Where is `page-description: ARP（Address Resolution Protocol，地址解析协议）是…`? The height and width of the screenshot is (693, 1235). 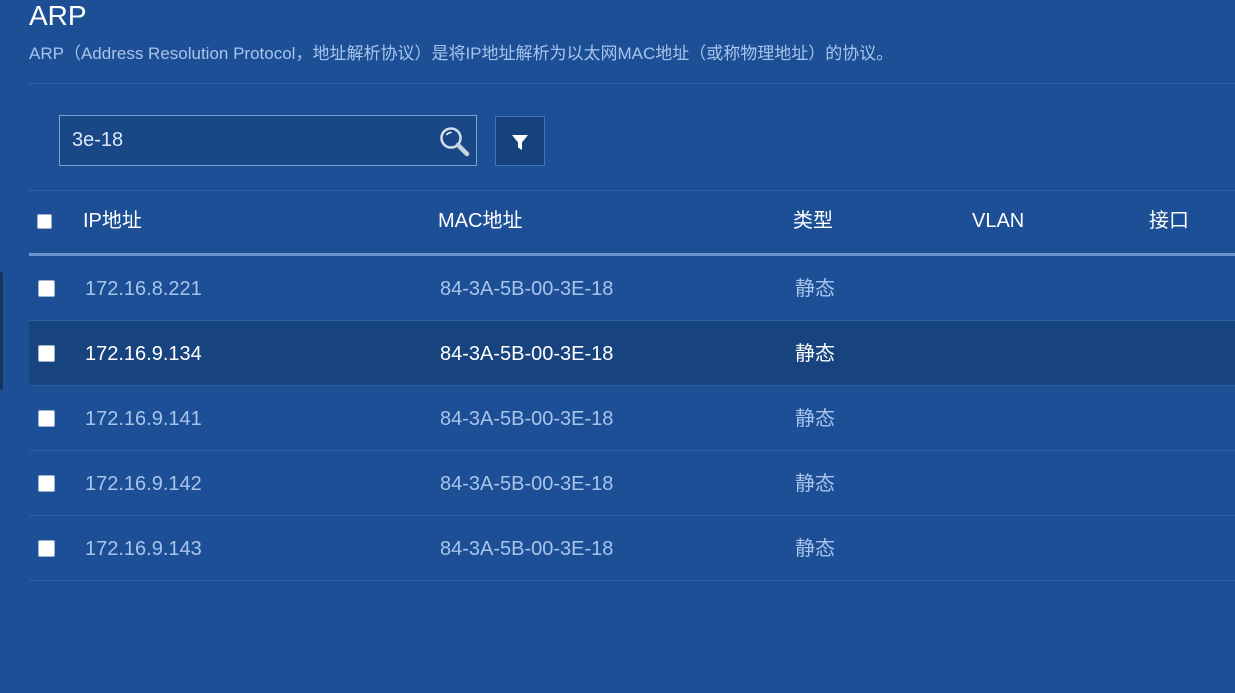
page-description: ARP（Address Resolution Protocol，地址解析协议）是… is located at coordinates (461, 53).